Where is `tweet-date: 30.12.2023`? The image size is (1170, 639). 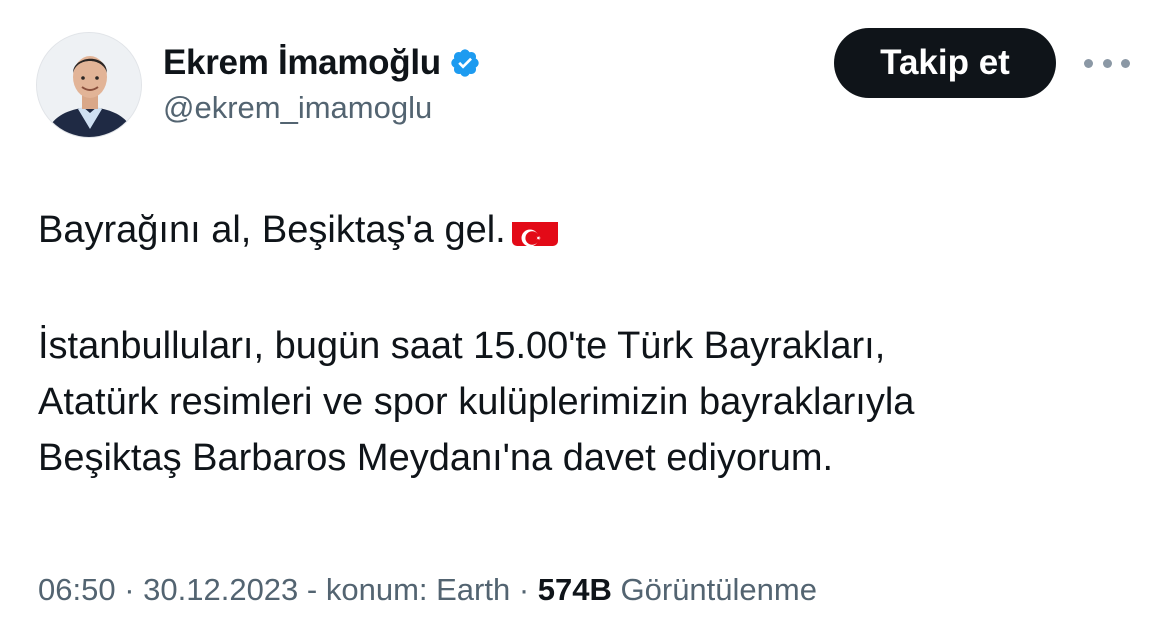 tweet-date: 30.12.2023 is located at coordinates (220, 590).